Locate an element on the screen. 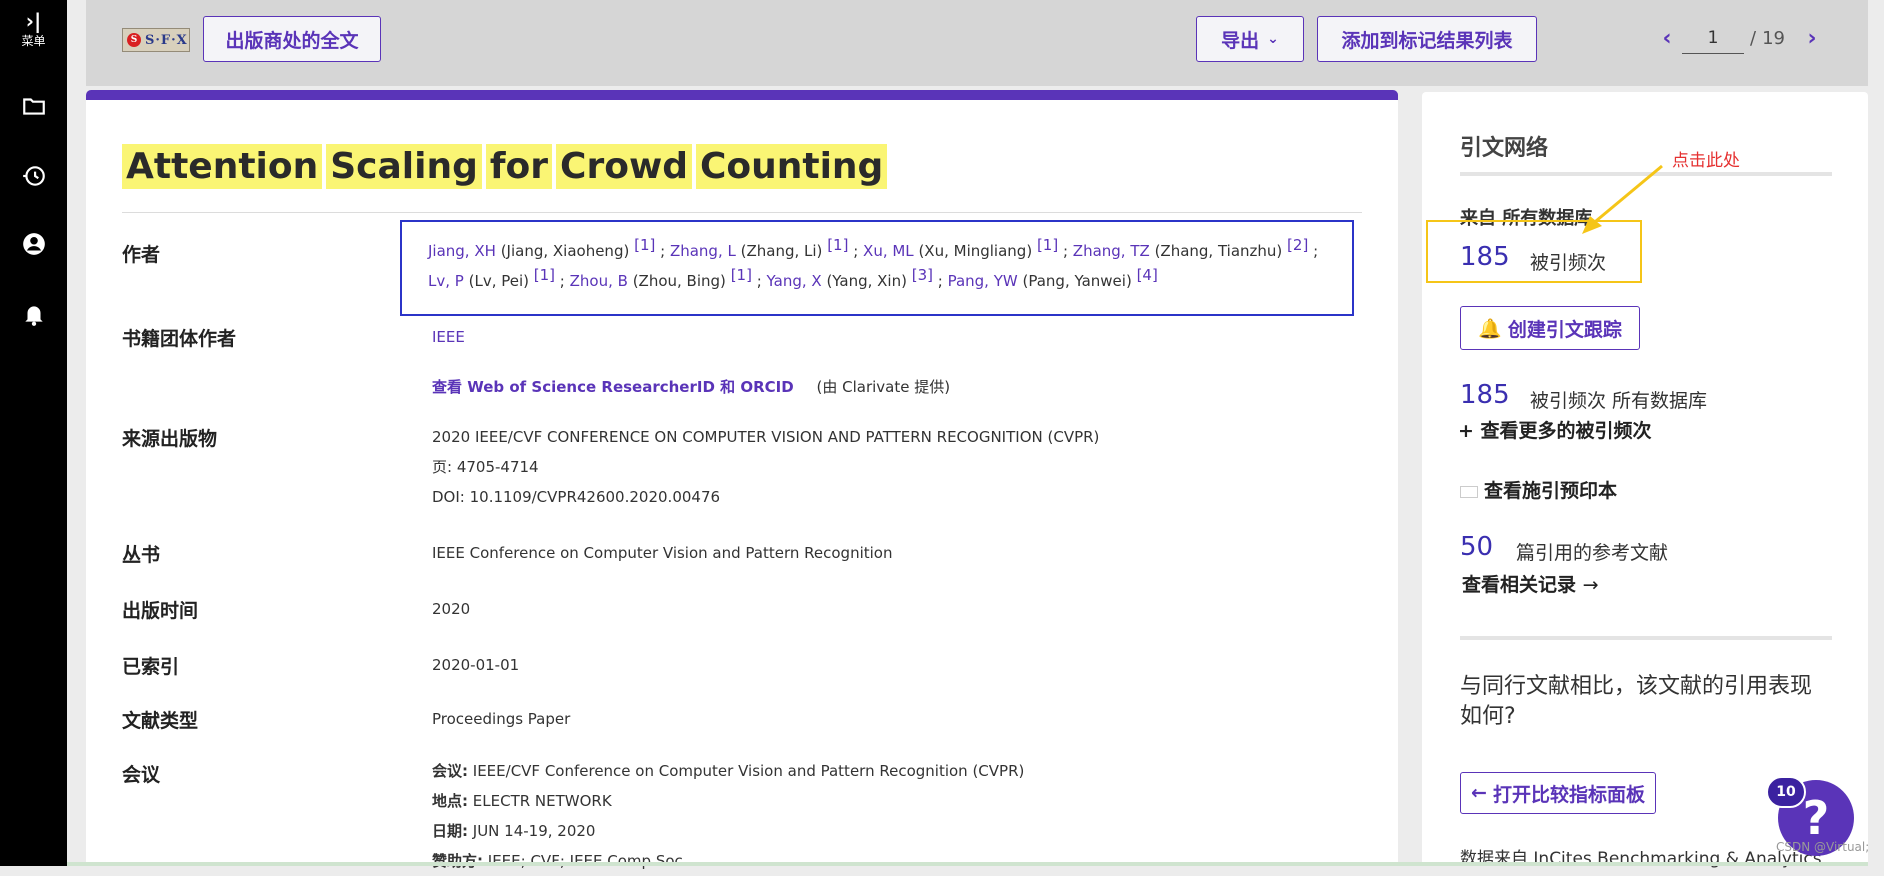 This screenshot has width=1884, height=876. bell-plus-icon: 🔔 is located at coordinates (1490, 328).